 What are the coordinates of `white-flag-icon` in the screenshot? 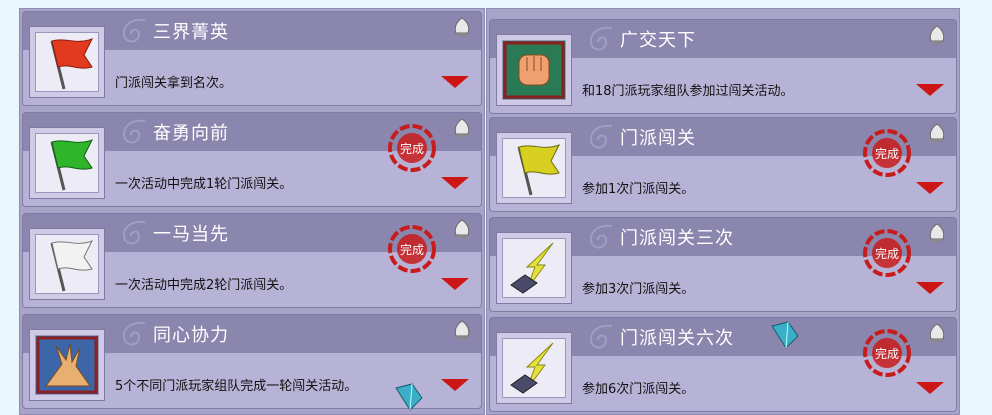 It's located at (72, 266).